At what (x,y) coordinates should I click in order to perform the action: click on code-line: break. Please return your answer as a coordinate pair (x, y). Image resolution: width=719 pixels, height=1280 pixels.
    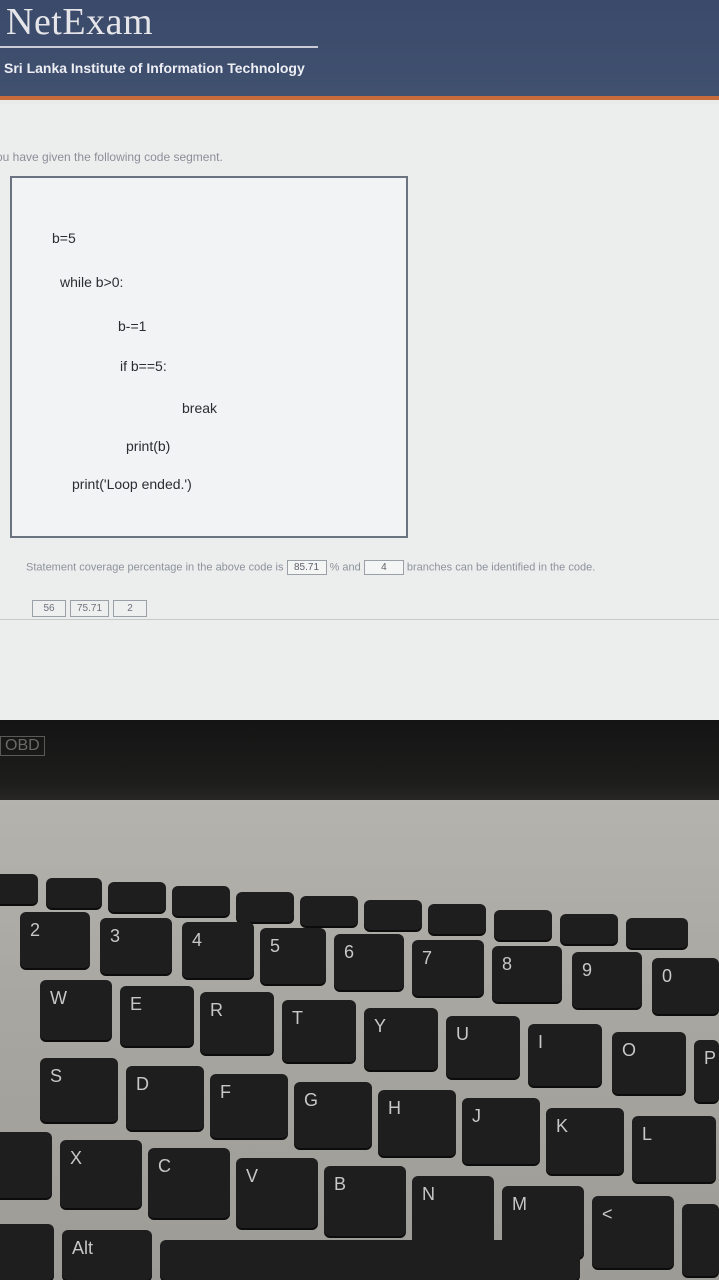
    Looking at the image, I should click on (200, 408).